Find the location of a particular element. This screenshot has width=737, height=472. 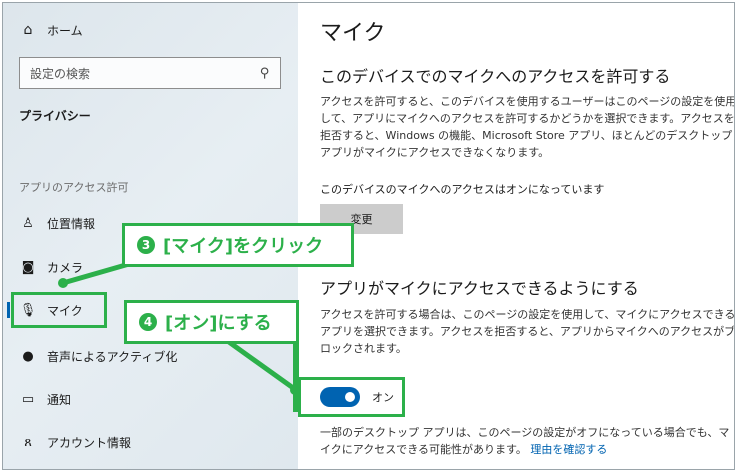

callout-step-4: 4 [オン]にする is located at coordinates (211, 322).